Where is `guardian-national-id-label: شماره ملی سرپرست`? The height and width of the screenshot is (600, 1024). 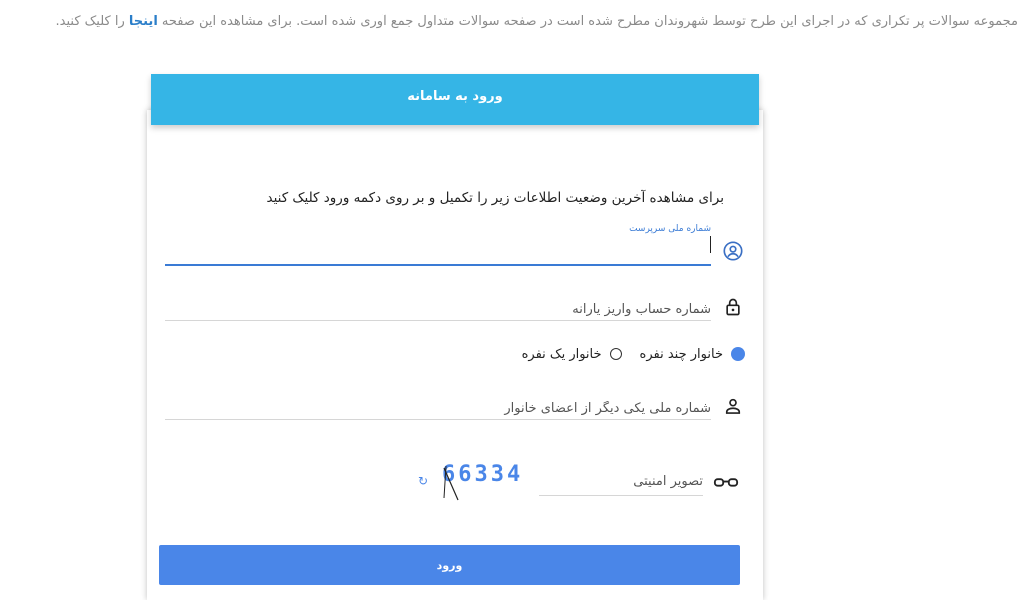
guardian-national-id-label: شماره ملی سرپرست is located at coordinates (670, 229).